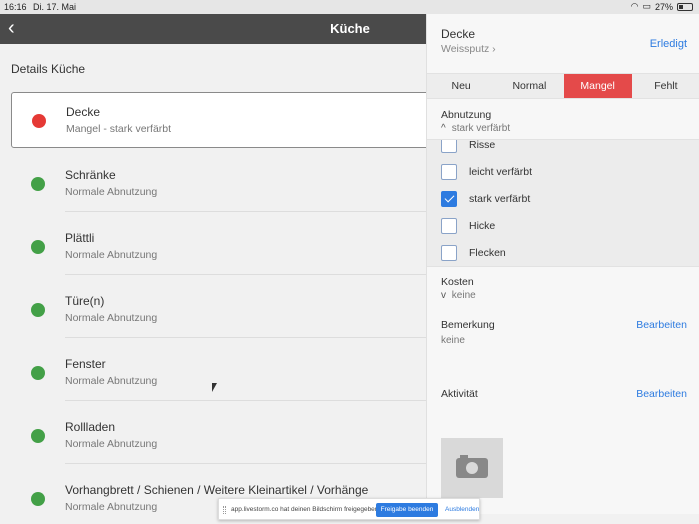  Describe the element at coordinates (458, 34) in the screenshot. I see `panel-title: Decke` at that location.